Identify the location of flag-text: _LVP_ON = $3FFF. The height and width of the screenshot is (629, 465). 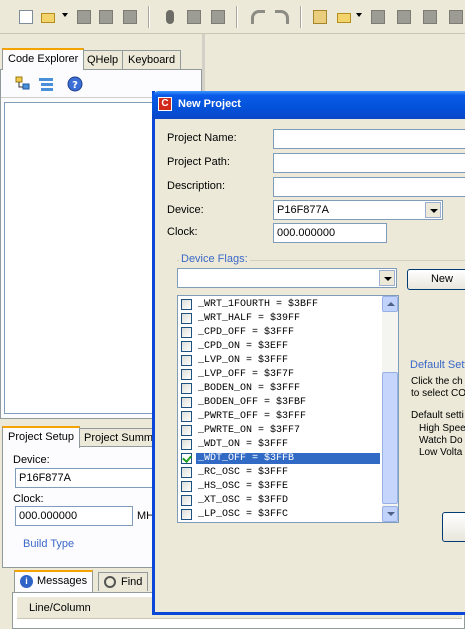
(243, 360).